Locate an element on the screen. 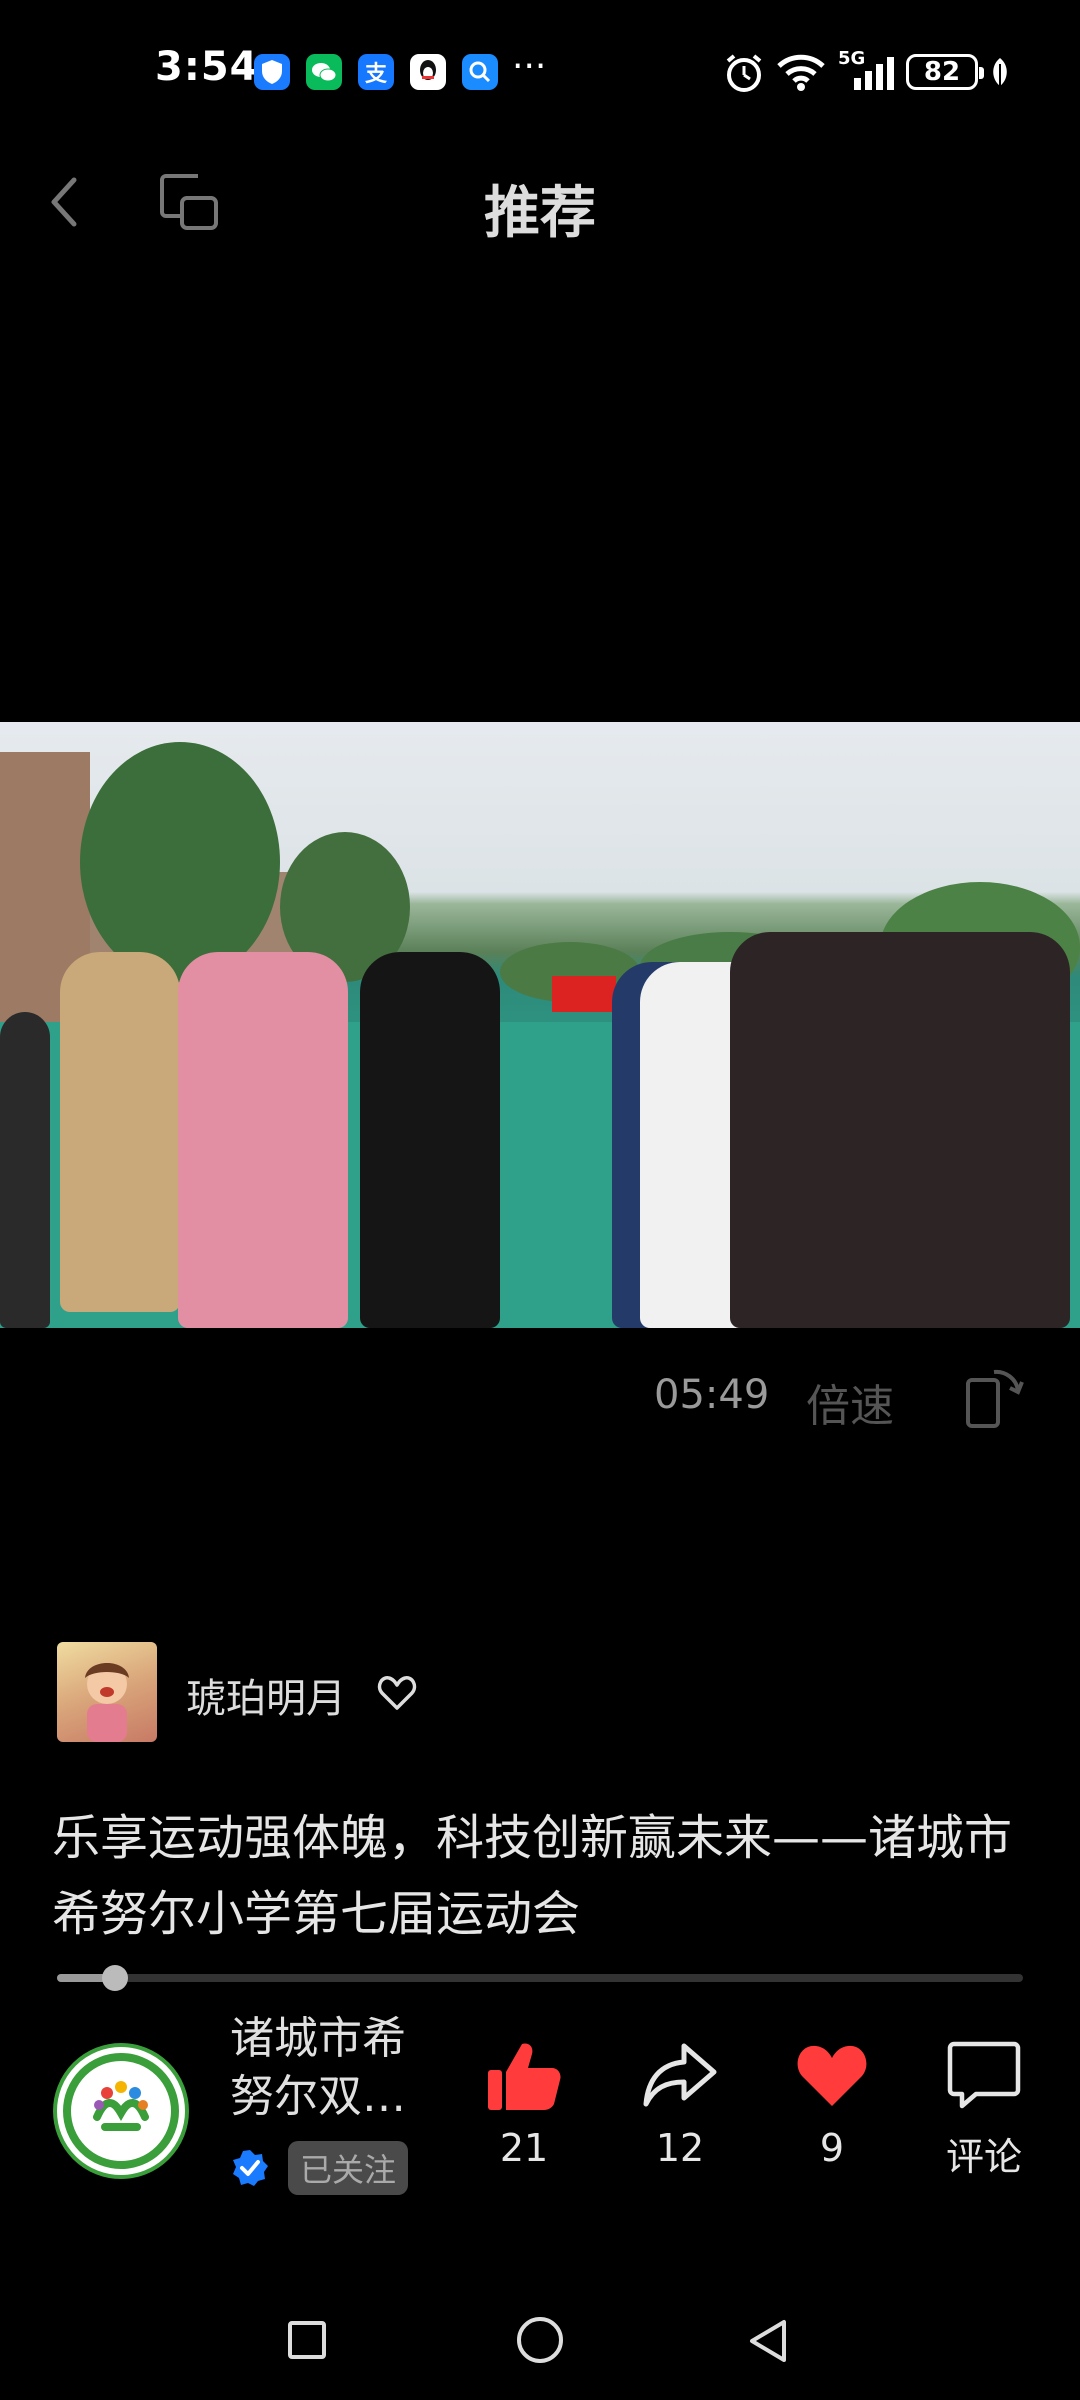  verified-icon is located at coordinates (250, 2168).